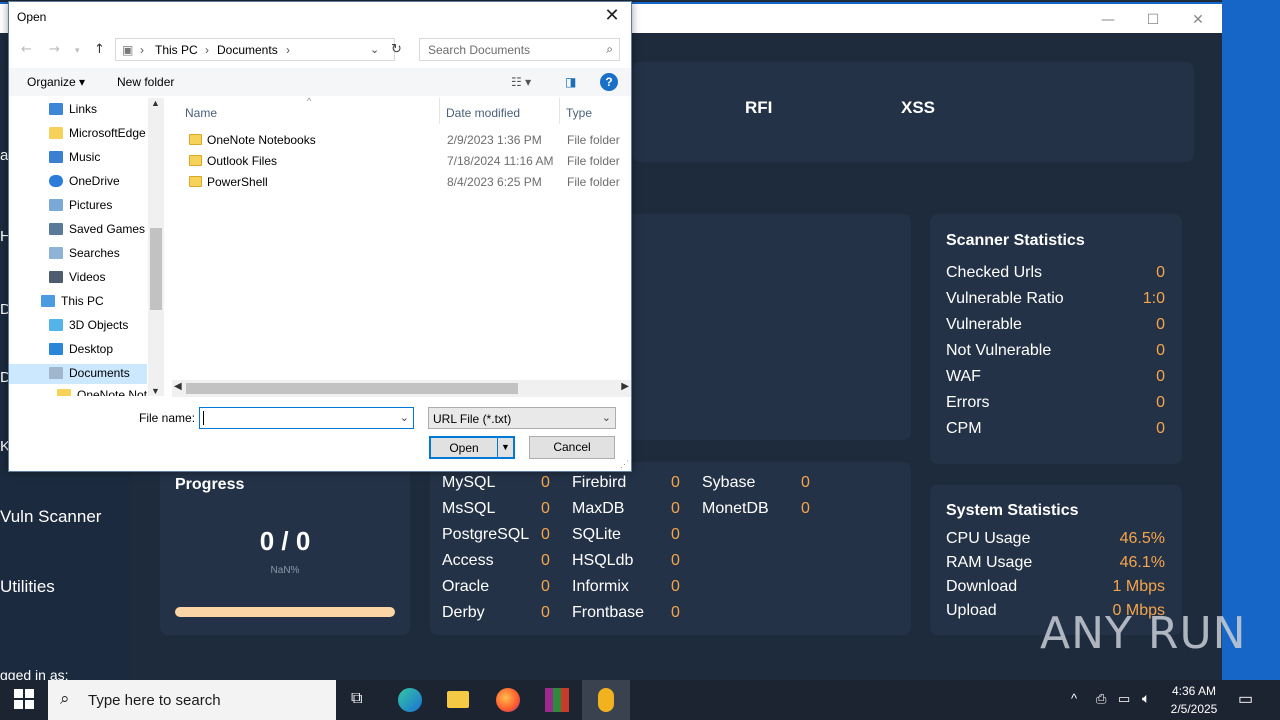 The width and height of the screenshot is (1280, 720). Describe the element at coordinates (1146, 698) in the screenshot. I see `volume-icon: 🔈︎` at that location.